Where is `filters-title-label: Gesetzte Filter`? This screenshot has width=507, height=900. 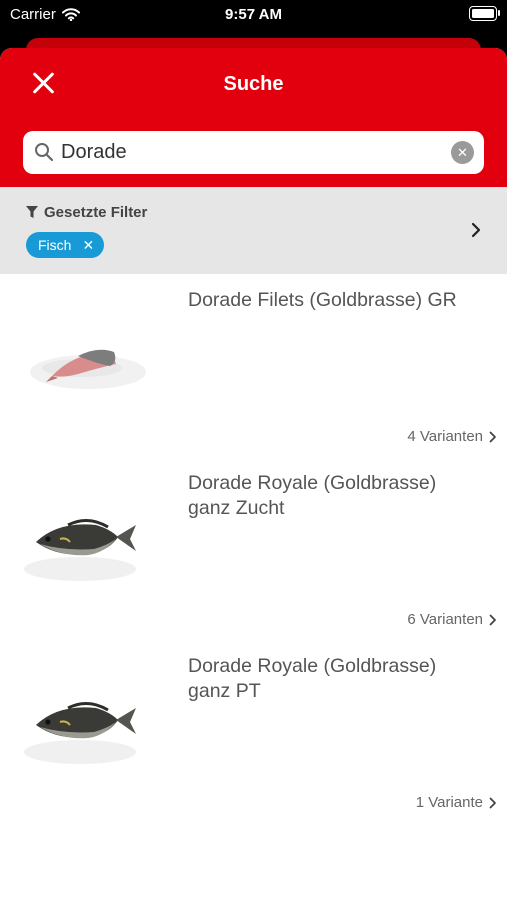
filters-title-label: Gesetzte Filter is located at coordinates (96, 212).